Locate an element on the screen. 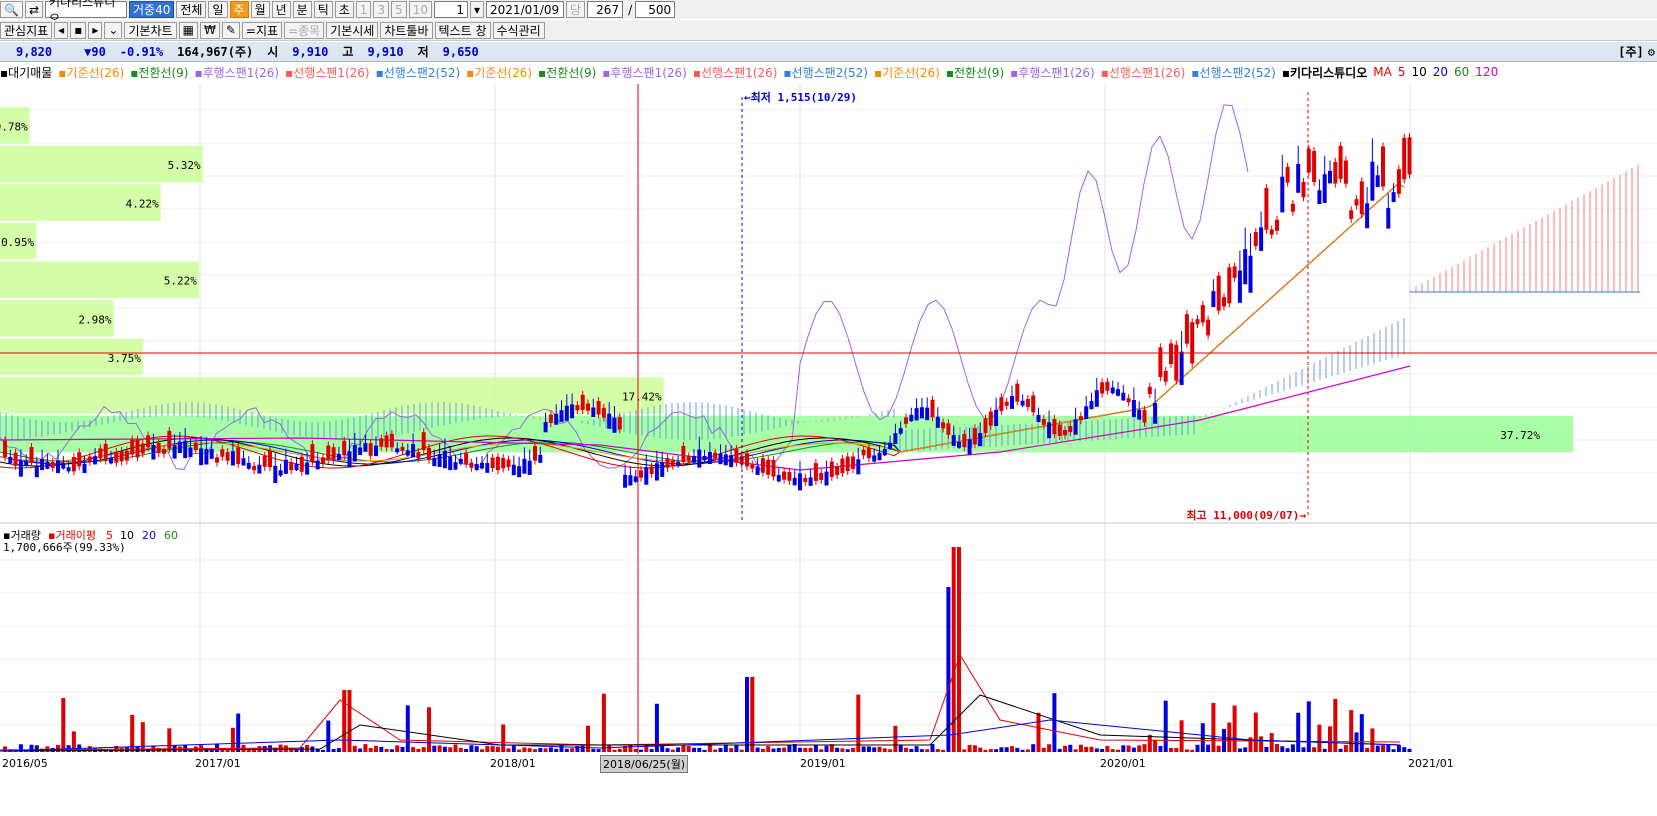  volume-profile-label: 5.22% is located at coordinates (180, 281).